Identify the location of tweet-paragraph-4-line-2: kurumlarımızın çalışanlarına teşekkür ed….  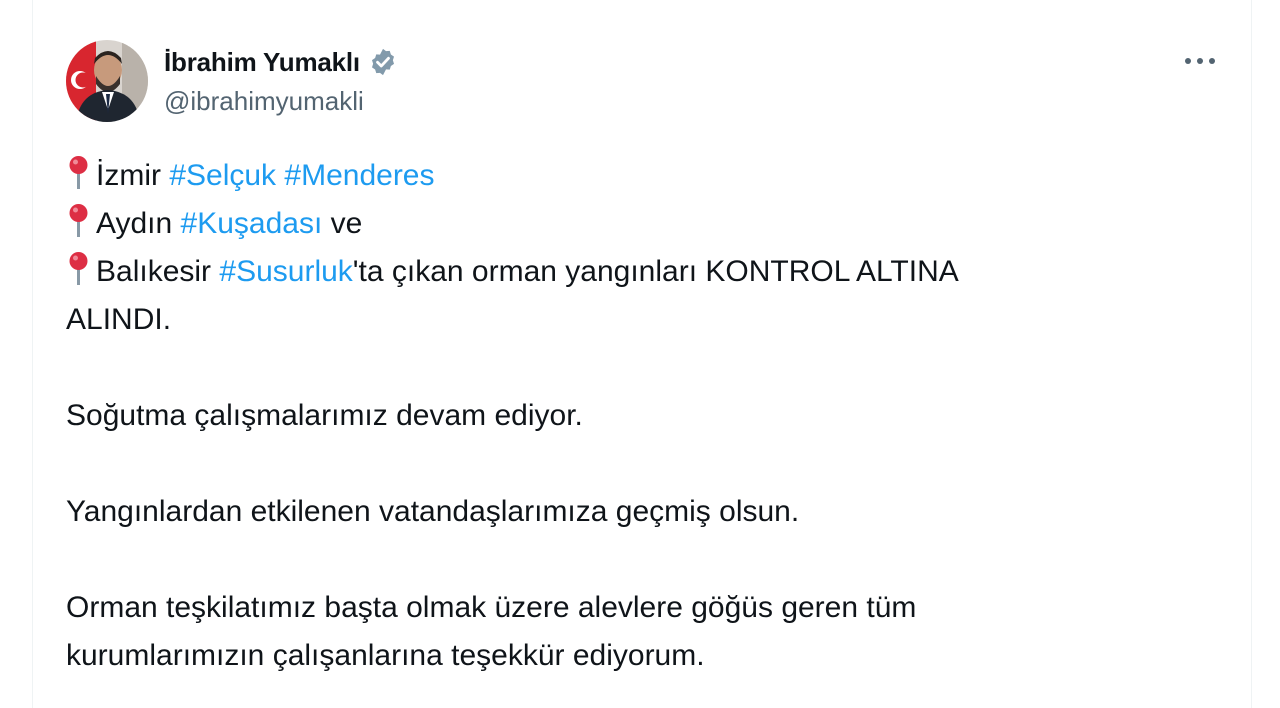
(385, 655).